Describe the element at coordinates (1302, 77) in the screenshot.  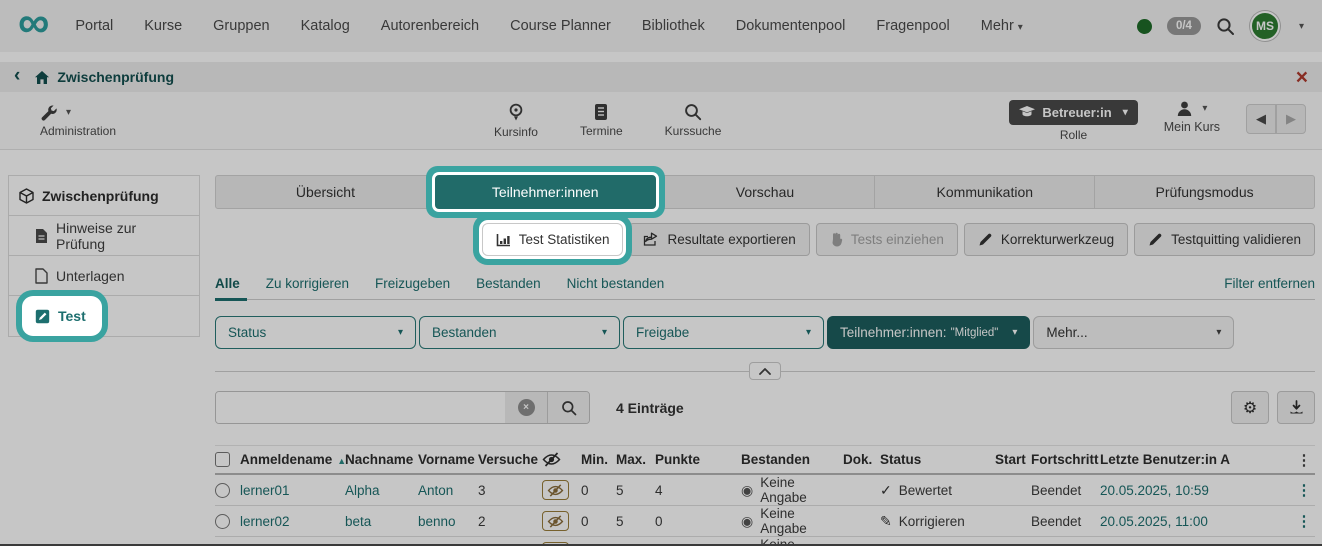
I see `close-icon: ×` at that location.